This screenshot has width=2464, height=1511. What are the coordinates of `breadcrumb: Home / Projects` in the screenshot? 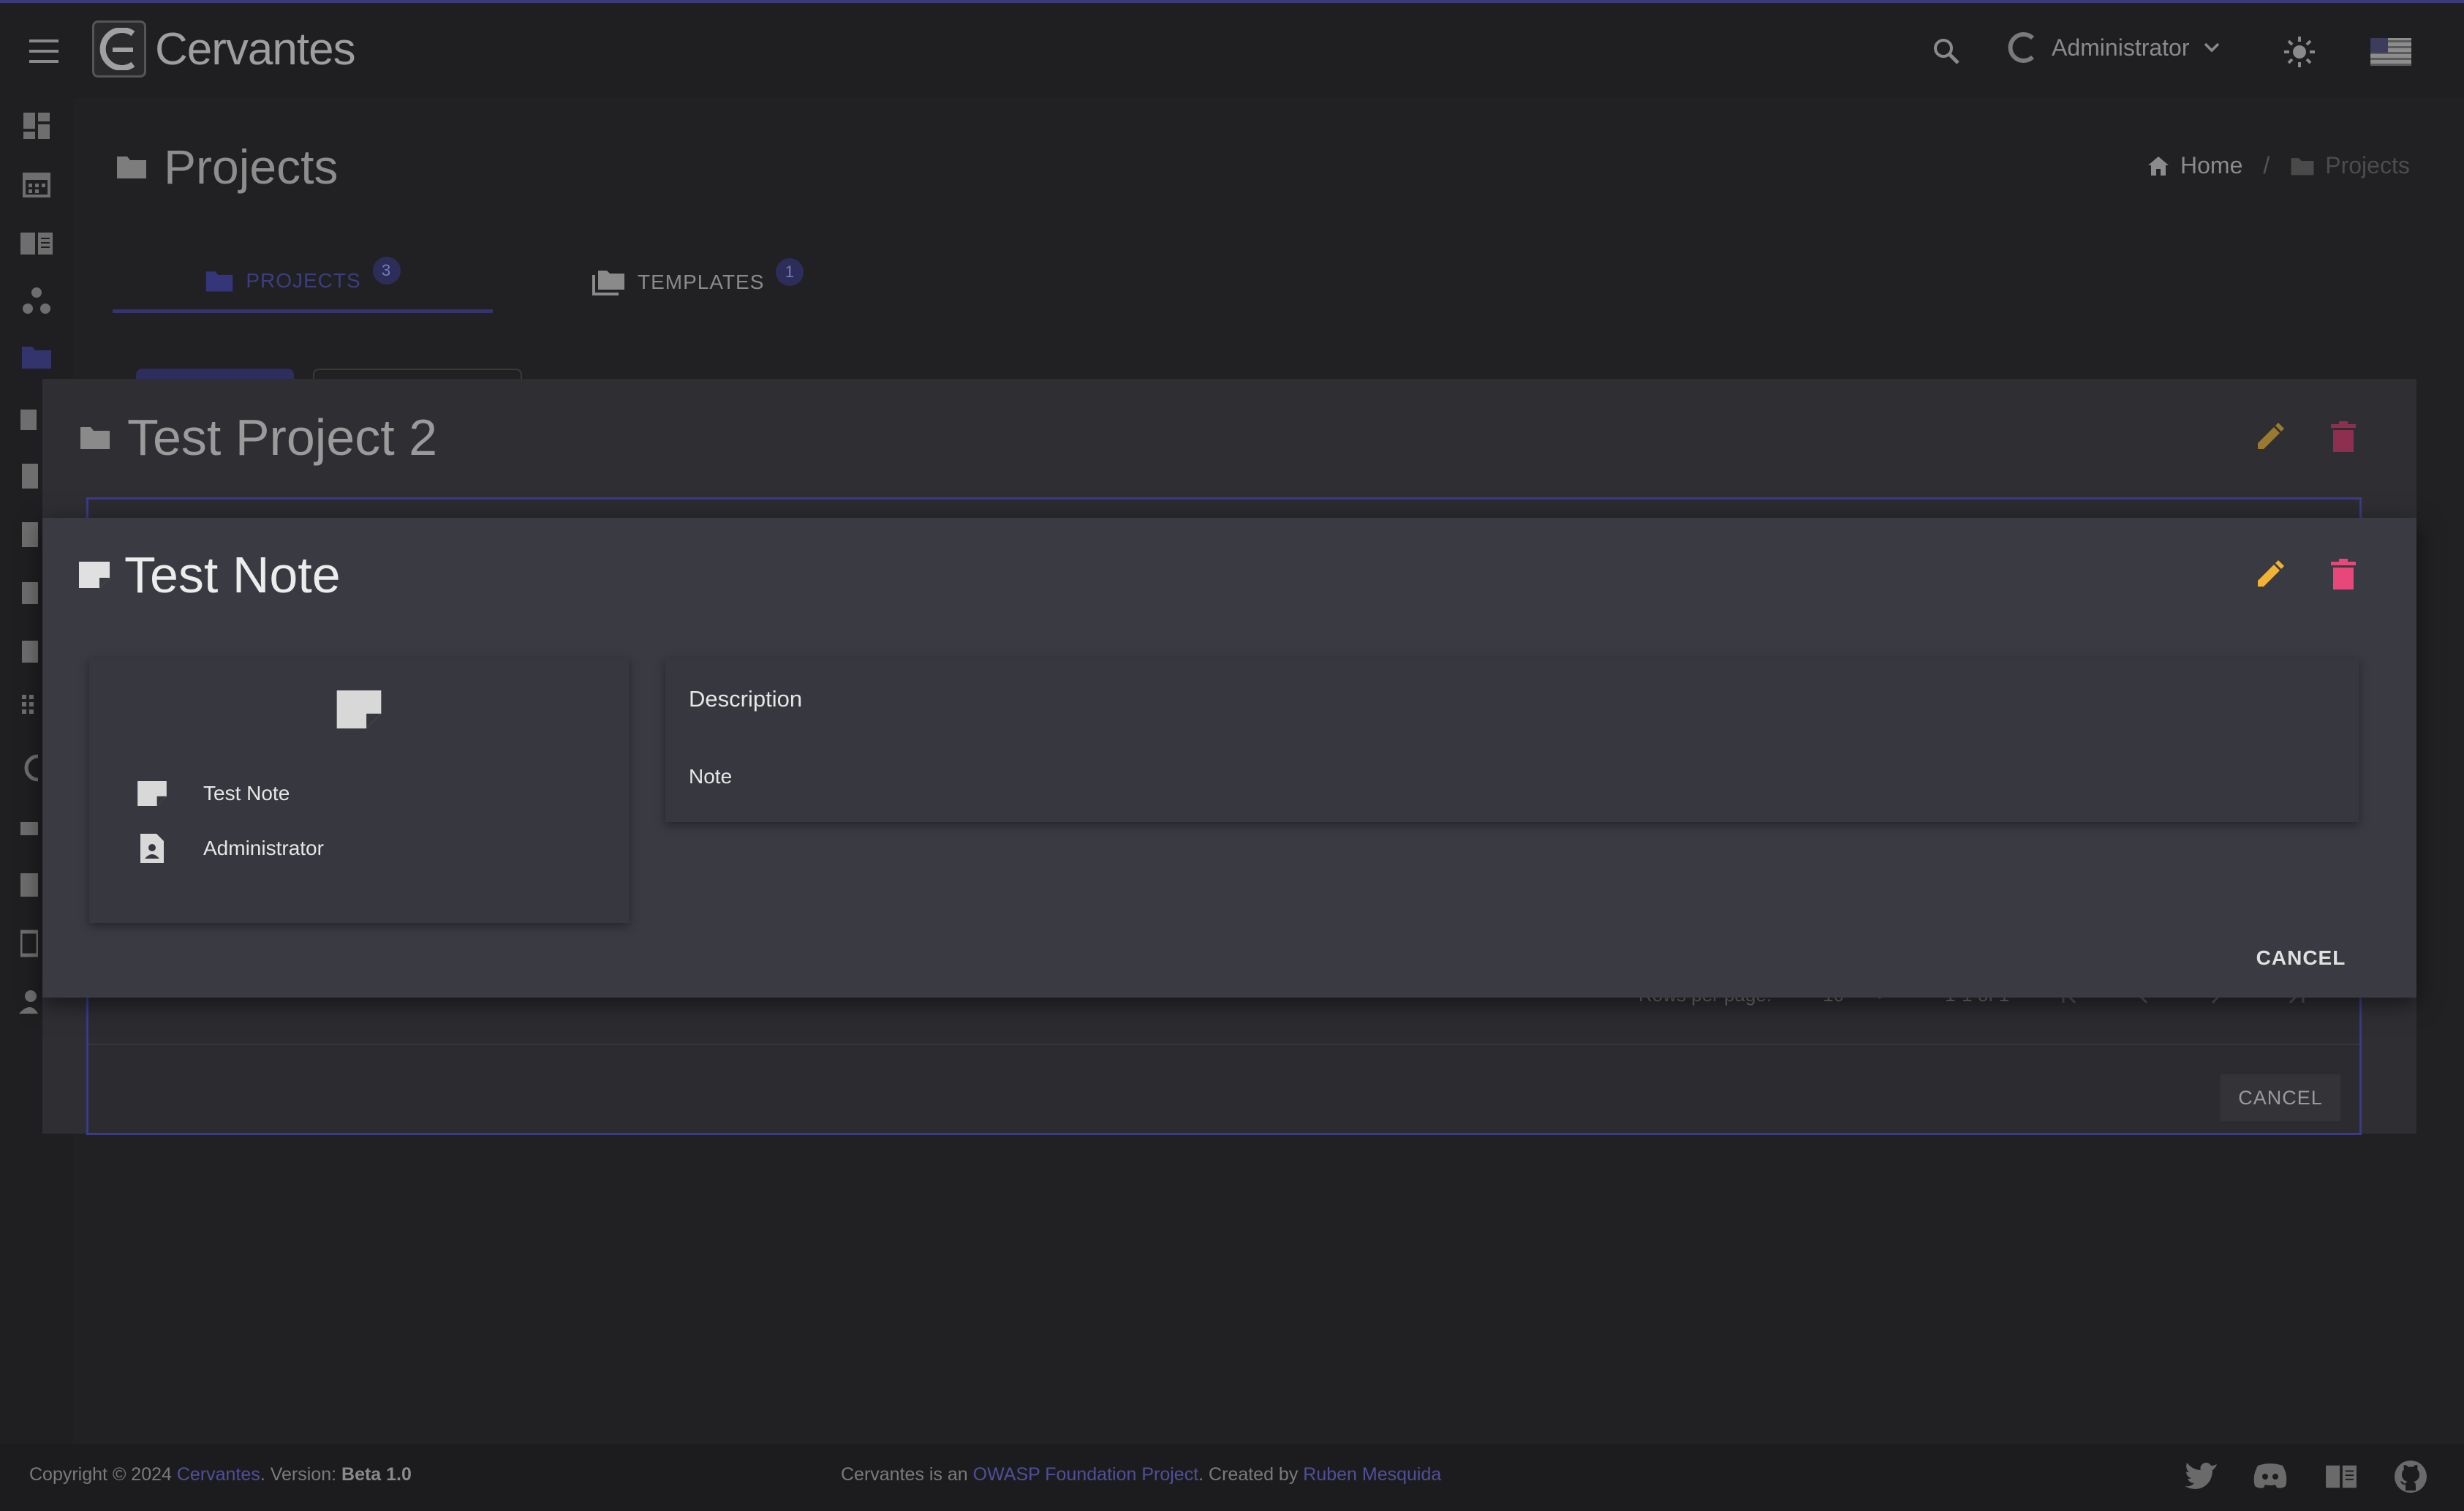 It's located at (2278, 166).